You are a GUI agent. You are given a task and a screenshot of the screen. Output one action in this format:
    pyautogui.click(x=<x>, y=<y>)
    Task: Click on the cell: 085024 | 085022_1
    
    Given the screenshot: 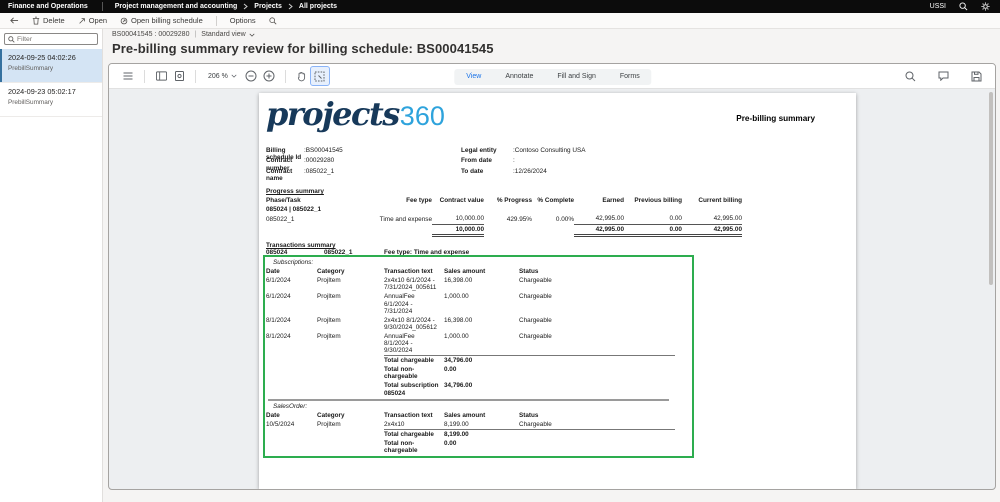 What is the action you would take?
    pyautogui.click(x=294, y=210)
    